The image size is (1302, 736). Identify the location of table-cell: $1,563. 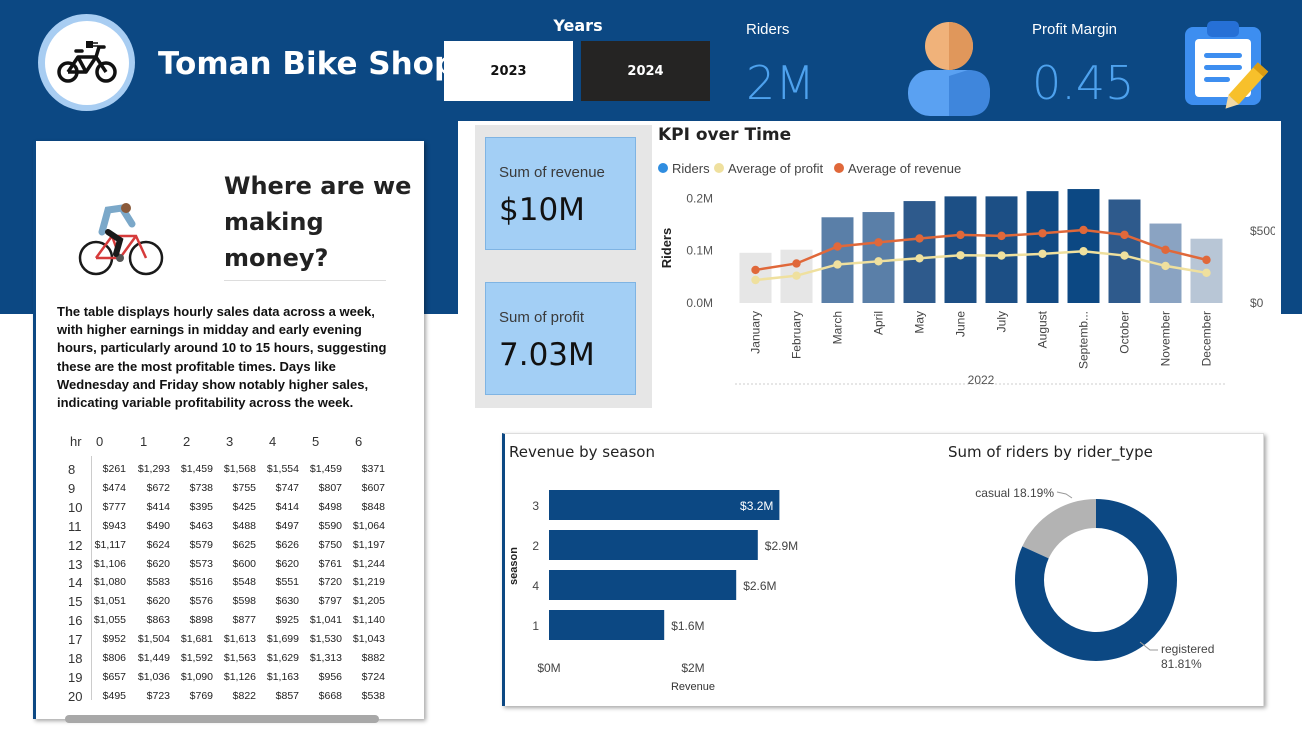
(239, 658).